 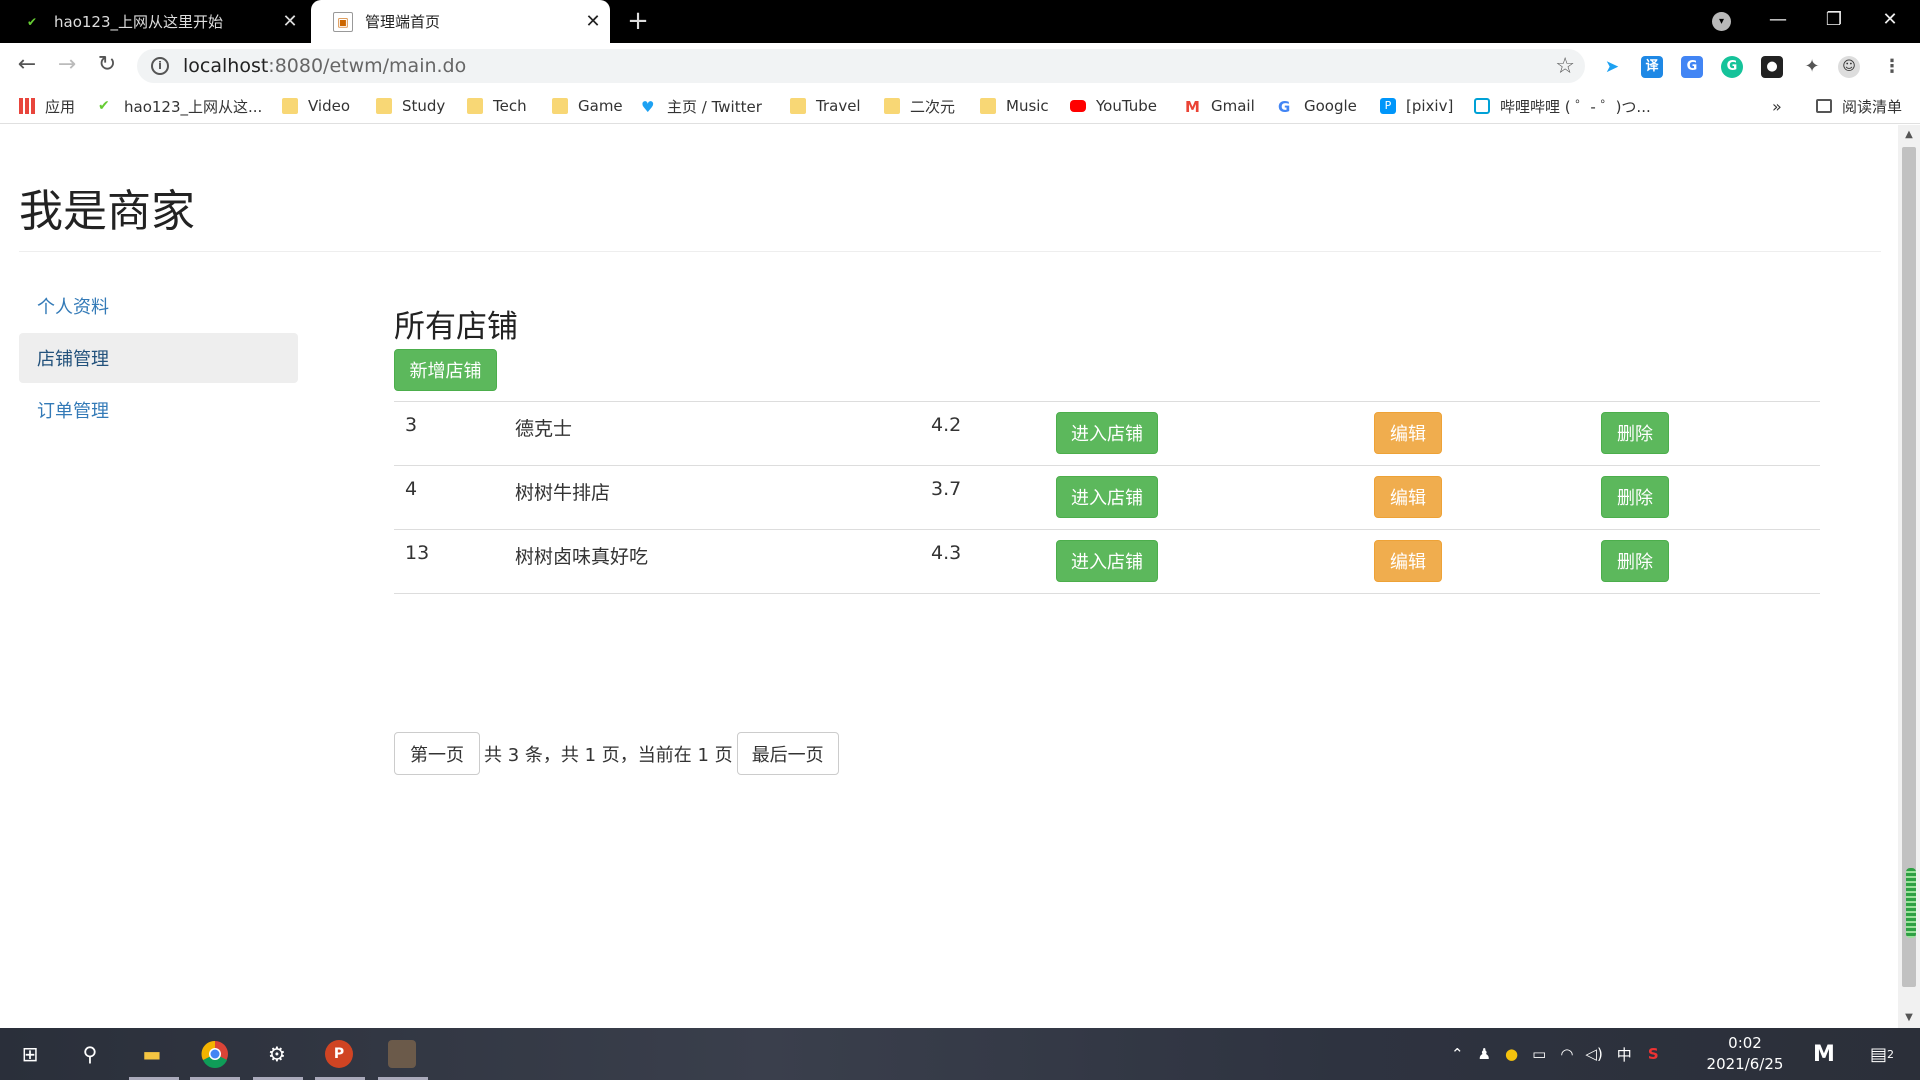 What do you see at coordinates (1745, 1064) in the screenshot?
I see `clock-date: 2021/6/25` at bounding box center [1745, 1064].